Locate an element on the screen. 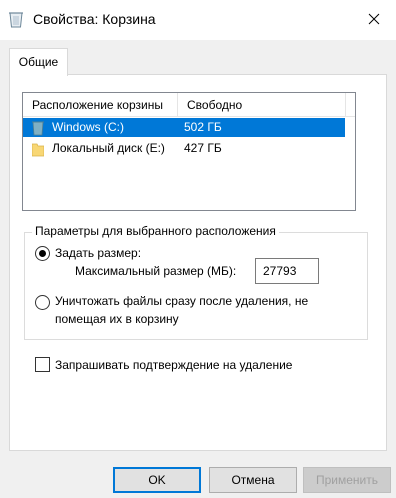  confirm-delete-checkbox is located at coordinates (42, 364).